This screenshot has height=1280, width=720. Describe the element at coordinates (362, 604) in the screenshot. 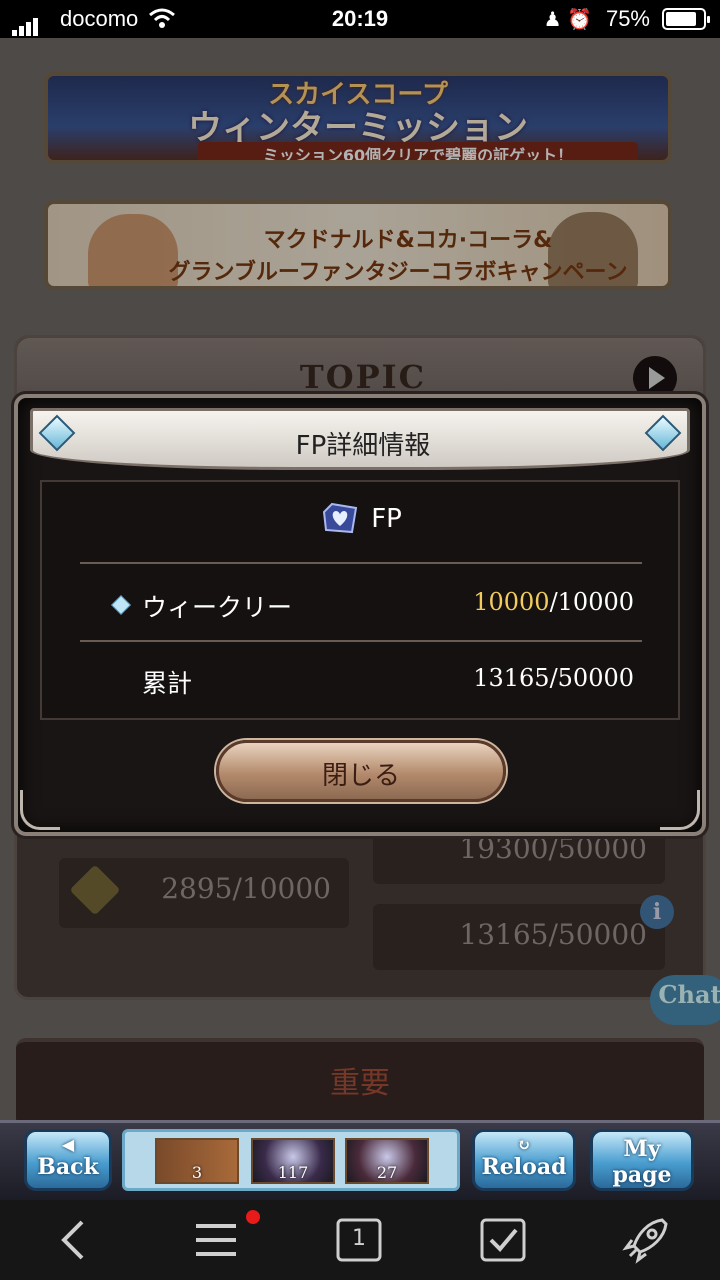

I see `weekly-row: ウィークリー 10000/10000` at that location.